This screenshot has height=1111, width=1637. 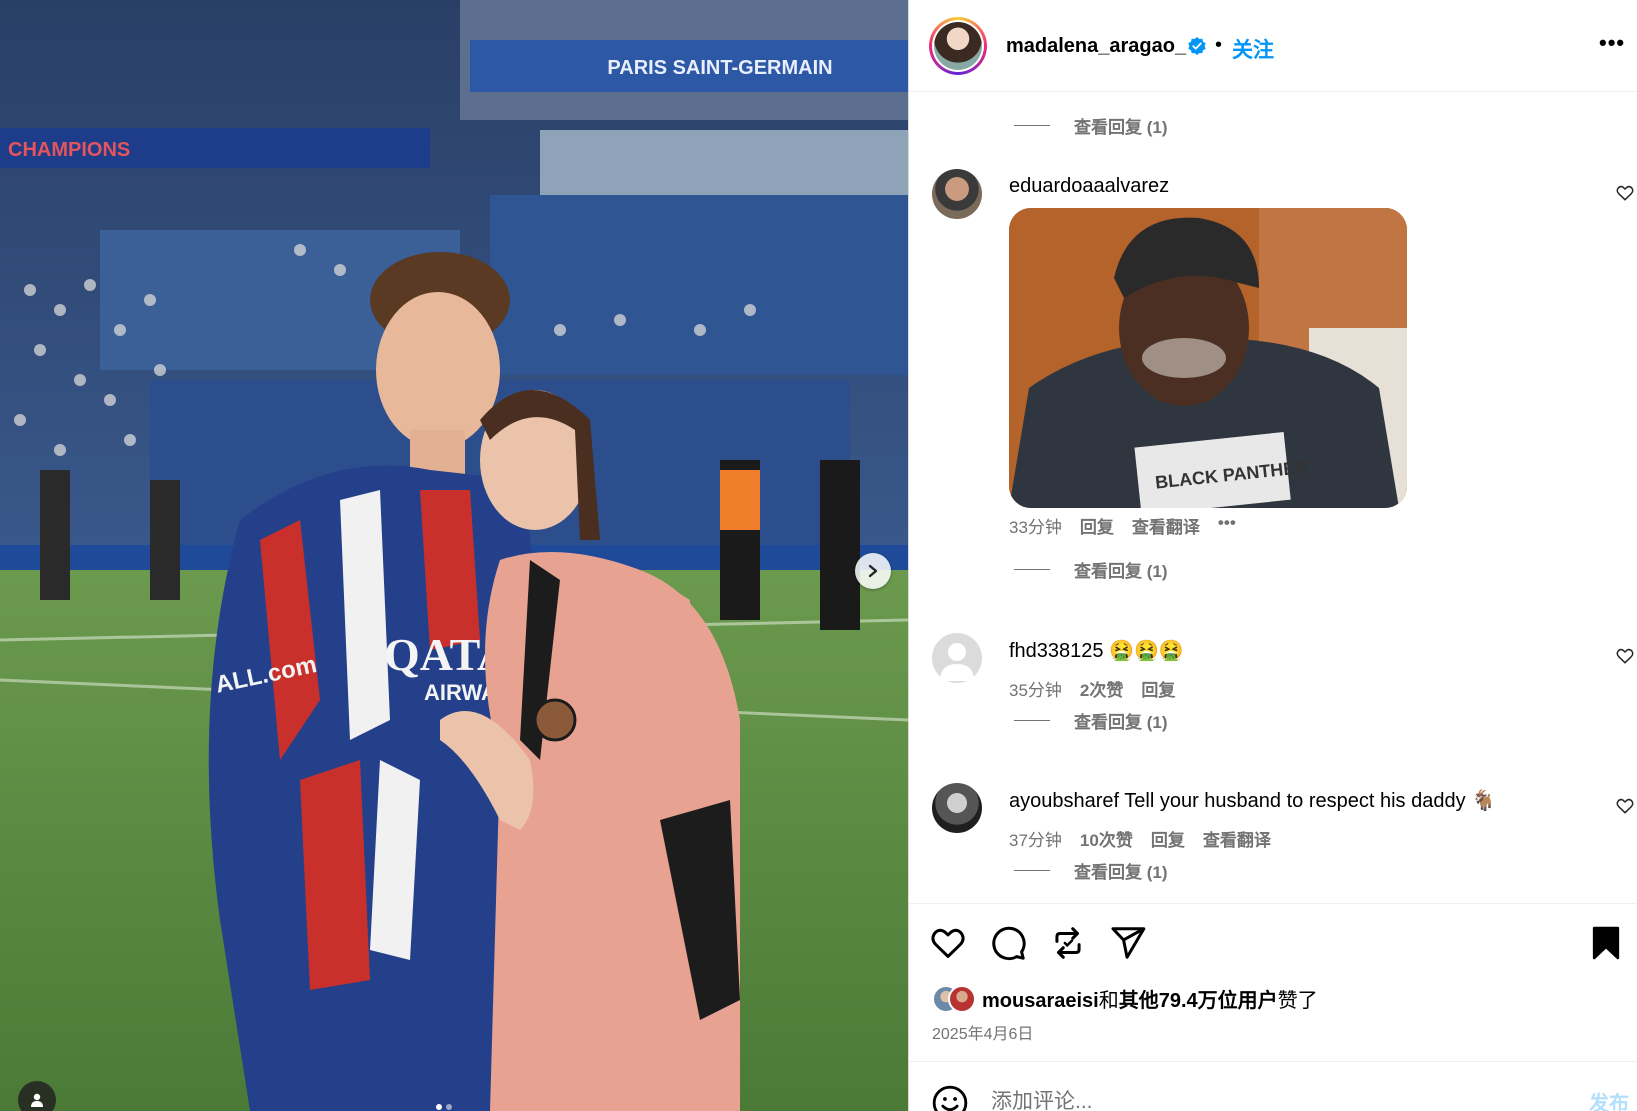 I want to click on emoji-icon, so click(x=950, y=1097).